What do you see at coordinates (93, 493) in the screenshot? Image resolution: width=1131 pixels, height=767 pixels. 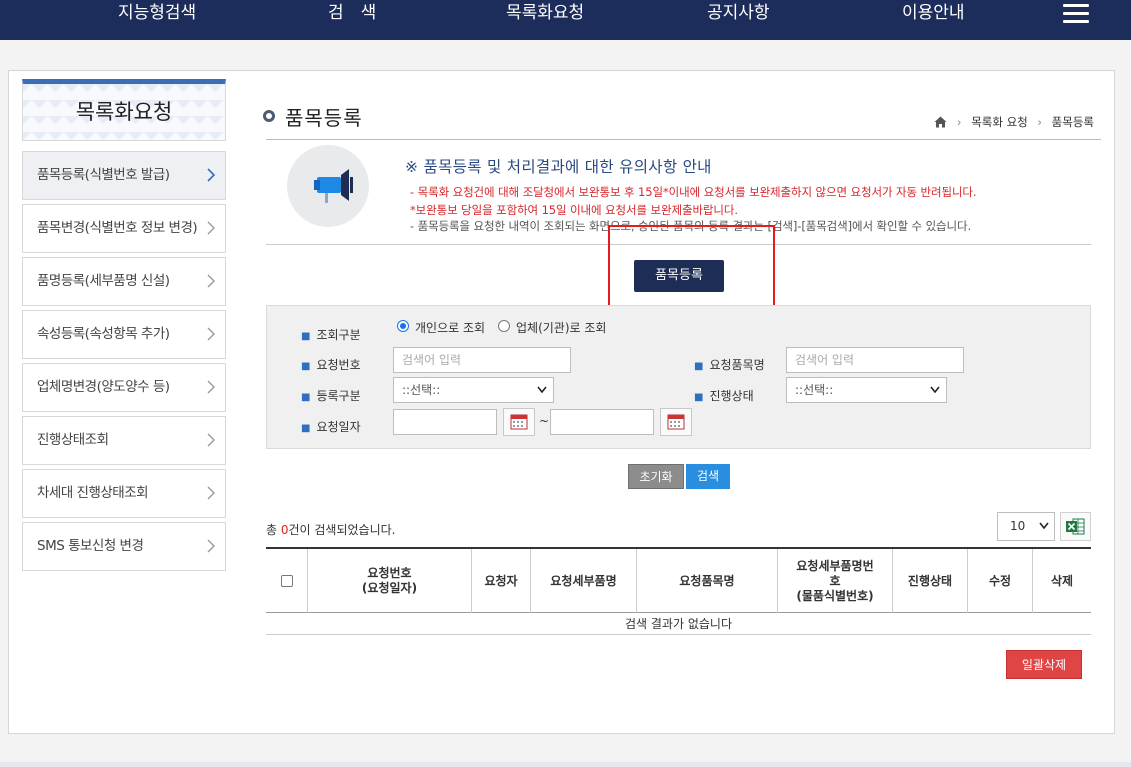 I see `sidebar-item-label: 차세대 진행상태조회` at bounding box center [93, 493].